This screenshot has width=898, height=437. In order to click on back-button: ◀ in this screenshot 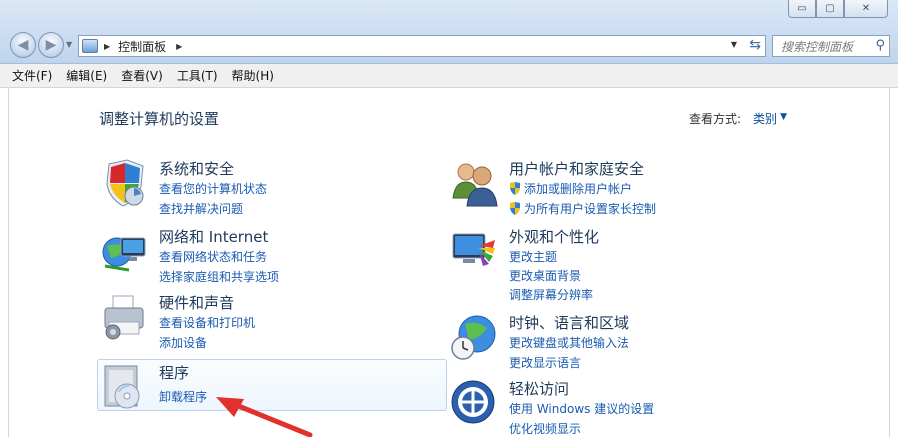, I will do `click(23, 45)`.